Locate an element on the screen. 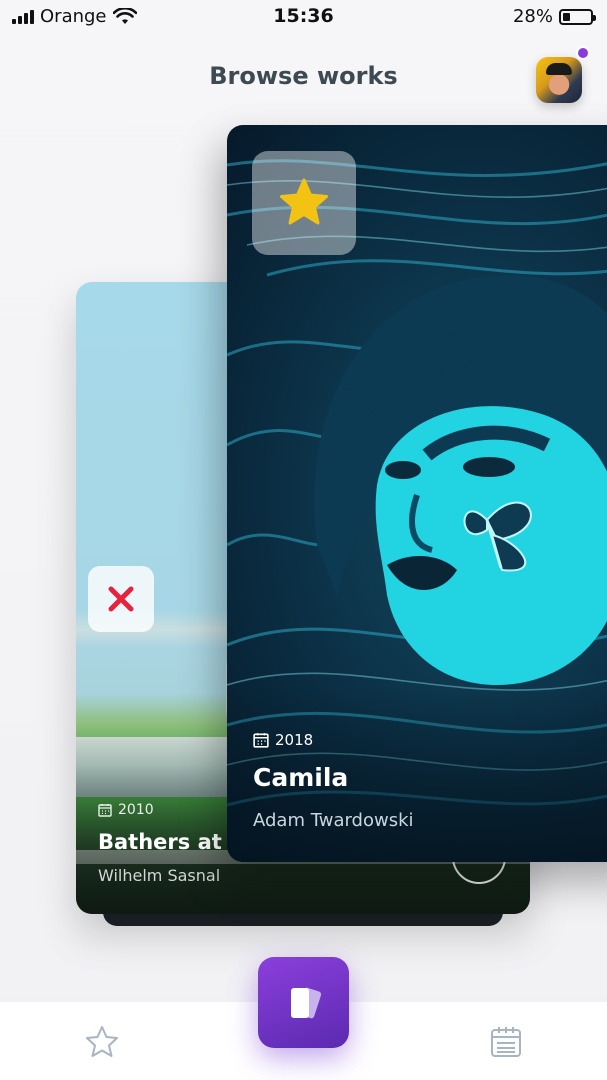  browse-cards-button is located at coordinates (303, 1002).